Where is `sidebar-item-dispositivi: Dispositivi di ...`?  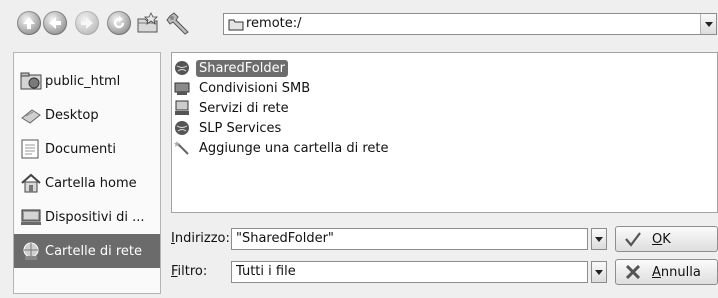
sidebar-item-dispositivi: Dispositivi di ... is located at coordinates (87, 217).